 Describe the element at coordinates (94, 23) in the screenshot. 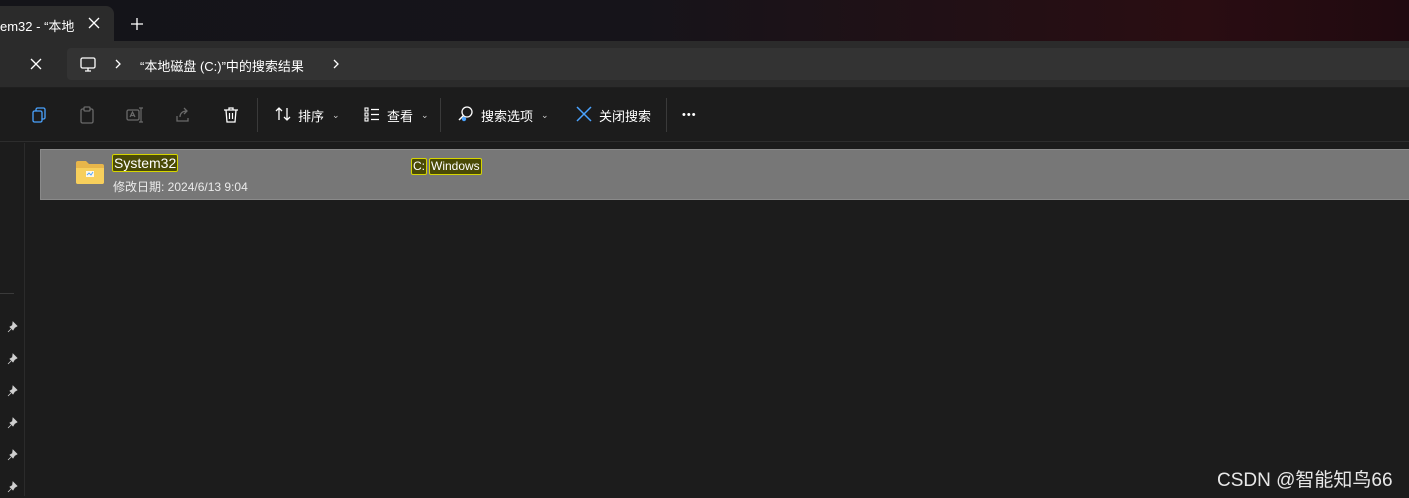

I see `tab-close-icon` at that location.